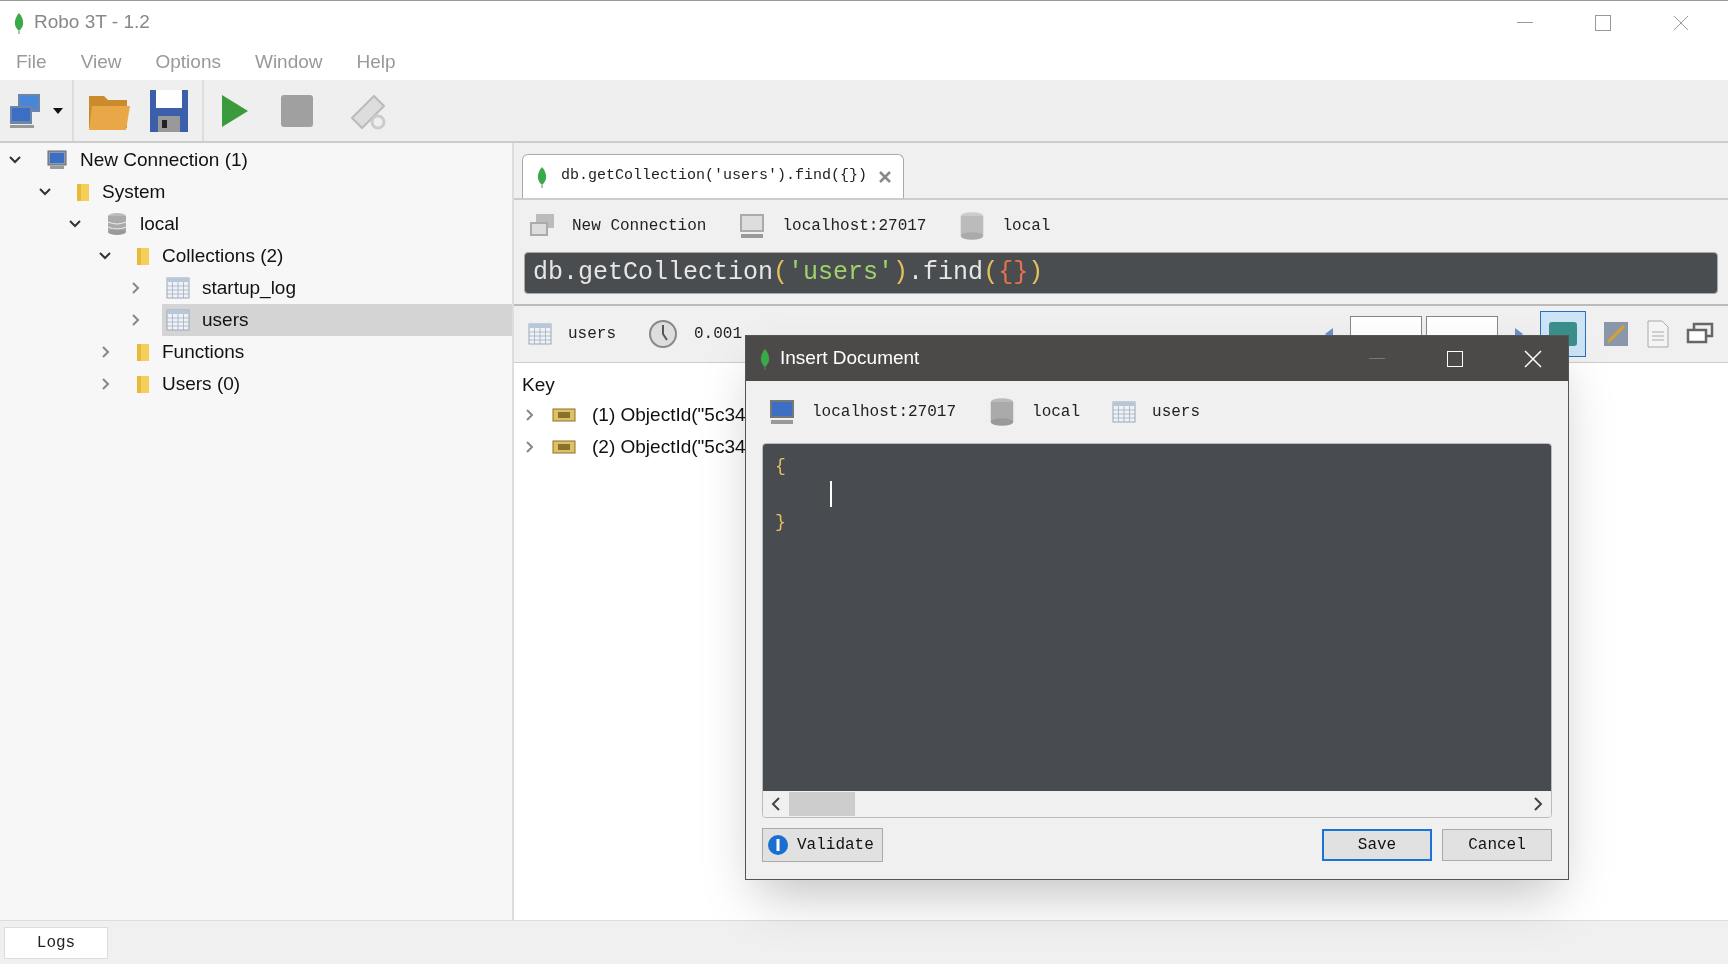 This screenshot has width=1728, height=964. I want to click on tree-item-label: System, so click(134, 191).